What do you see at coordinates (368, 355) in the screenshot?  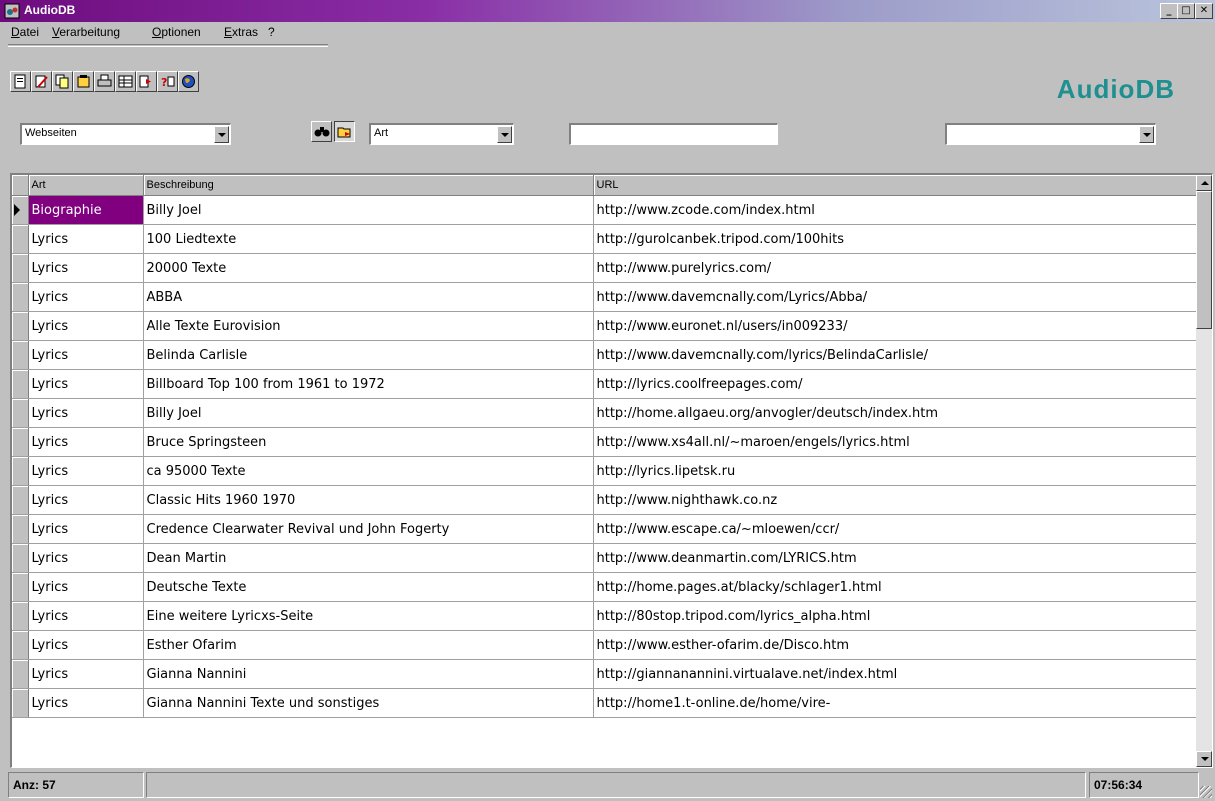 I see `cell-beschreibung: Belinda Carlisle` at bounding box center [368, 355].